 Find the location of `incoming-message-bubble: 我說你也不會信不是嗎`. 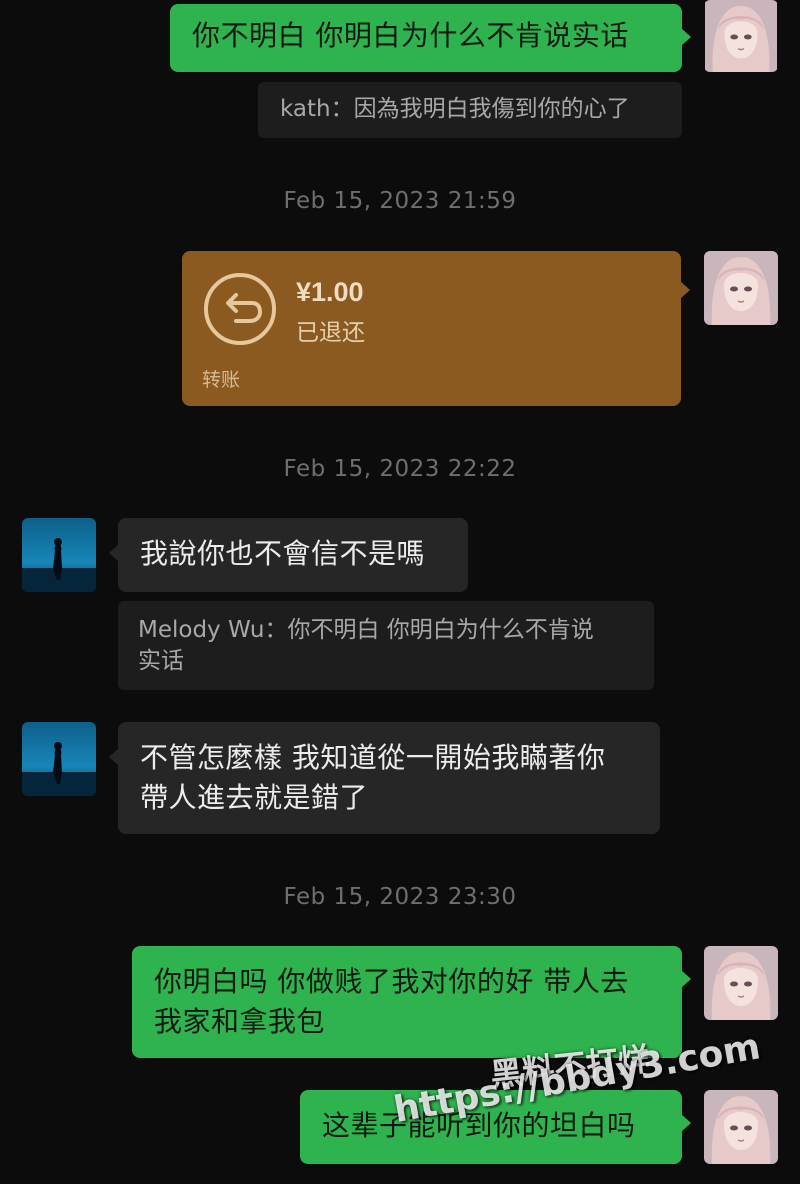

incoming-message-bubble: 我說你也不會信不是嗎 is located at coordinates (288, 555).